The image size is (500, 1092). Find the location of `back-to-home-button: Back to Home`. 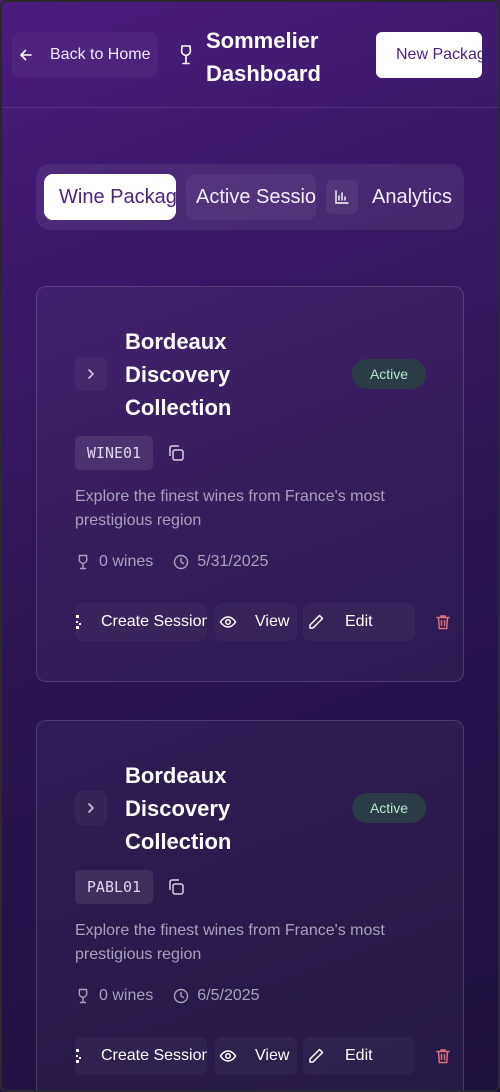

back-to-home-button: Back to Home is located at coordinates (85, 55).